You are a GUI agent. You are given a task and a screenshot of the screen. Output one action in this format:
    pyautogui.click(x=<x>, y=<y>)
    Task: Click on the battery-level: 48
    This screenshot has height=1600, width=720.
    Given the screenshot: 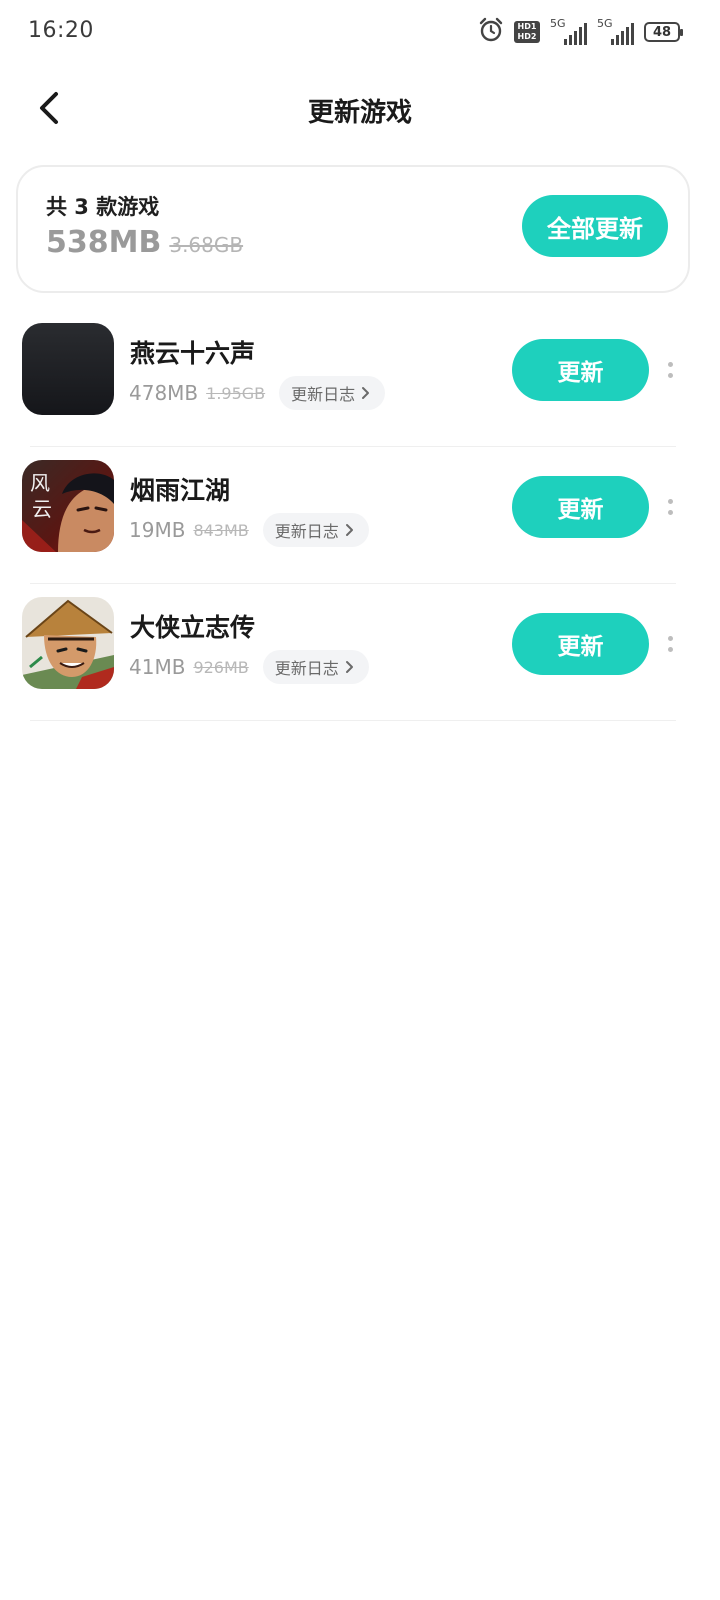 What is the action you would take?
    pyautogui.click(x=662, y=32)
    